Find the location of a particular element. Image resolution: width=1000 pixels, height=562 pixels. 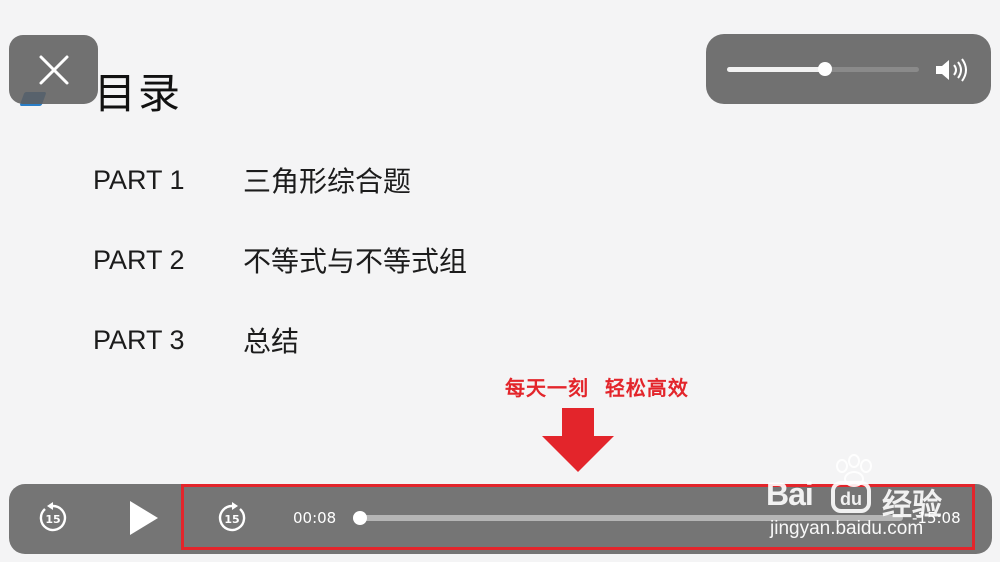

close-icon is located at coordinates (53, 69).